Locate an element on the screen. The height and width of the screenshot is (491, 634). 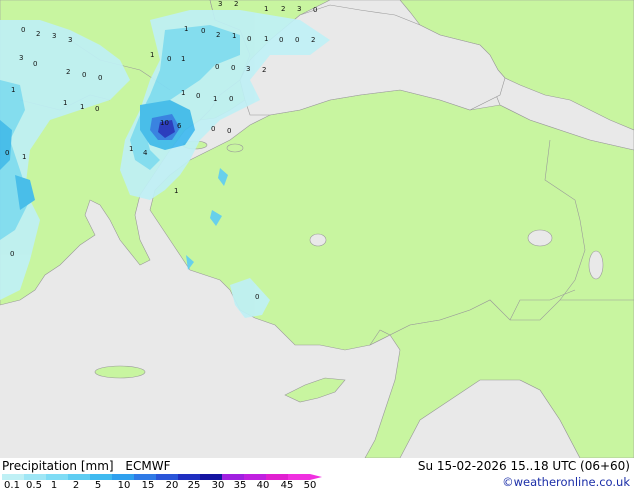
product-label: Precipitation [mm] is located at coordinates (58, 466).